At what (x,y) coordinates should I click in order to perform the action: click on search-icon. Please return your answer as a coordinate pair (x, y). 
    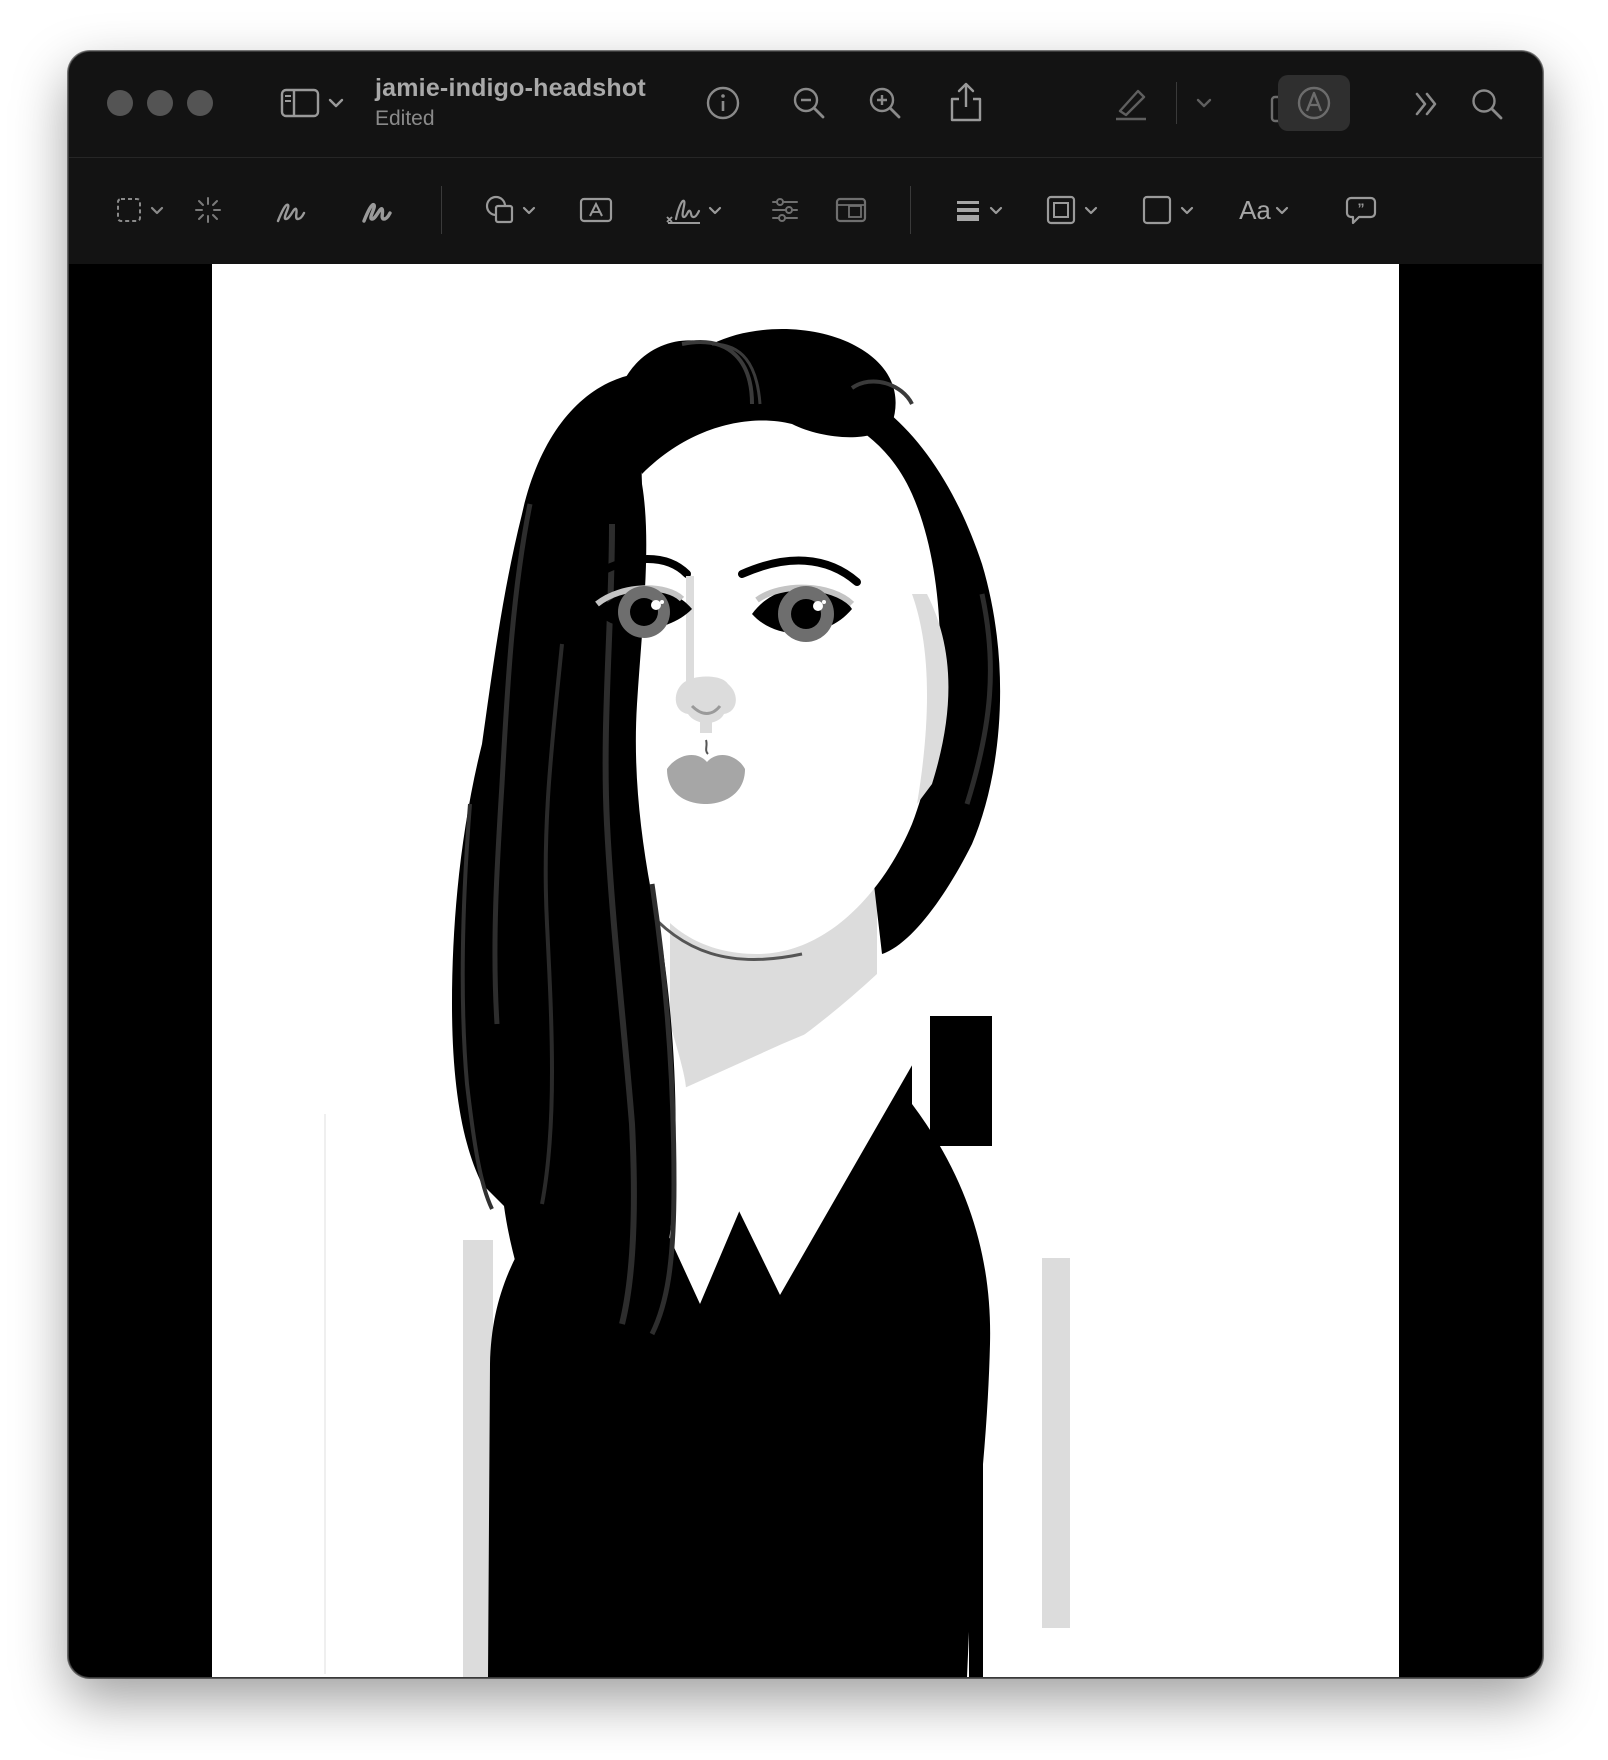
    Looking at the image, I should click on (1487, 104).